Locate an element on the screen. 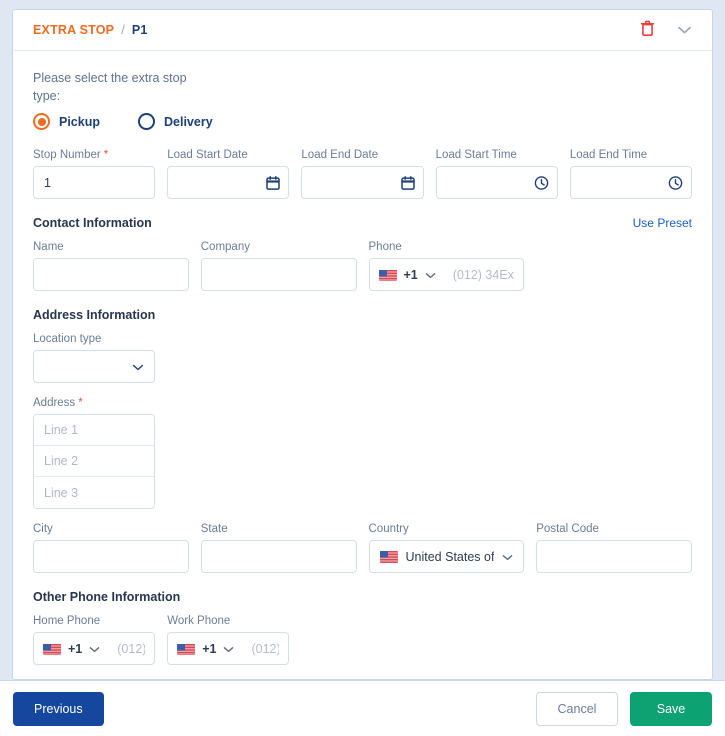 The height and width of the screenshot is (736, 725). contact-phone-dial-code: +1 is located at coordinates (411, 275).